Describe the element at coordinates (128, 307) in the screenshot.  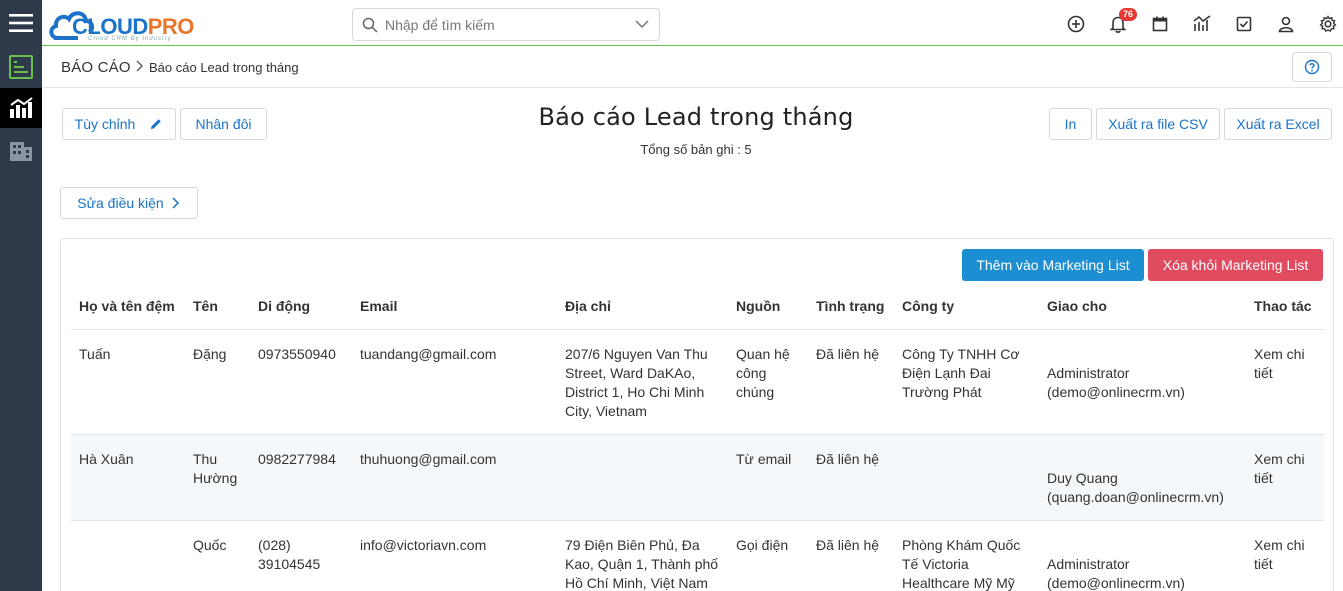
I see `header-middle-name: Họ và tên đệm` at that location.